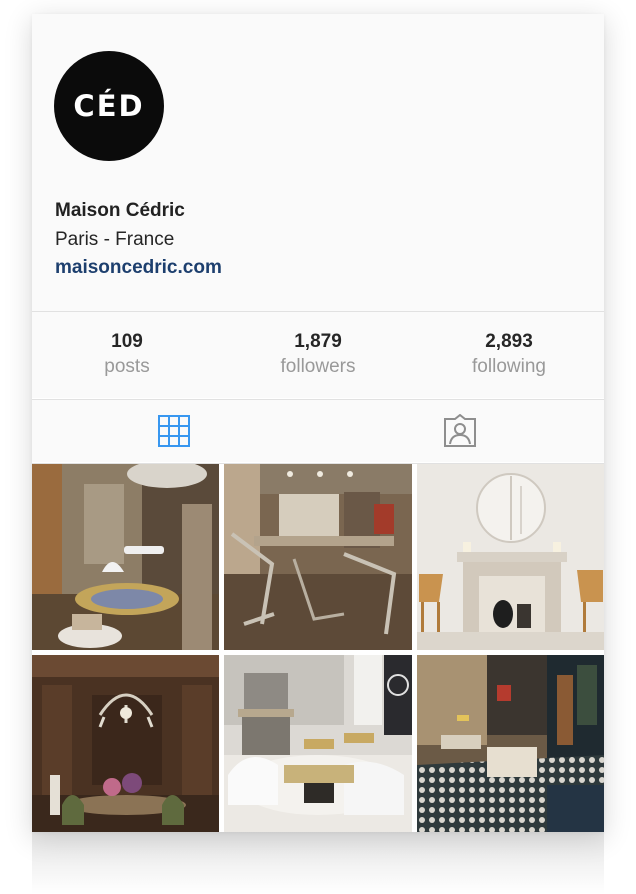 The height and width of the screenshot is (894, 636). I want to click on stat-following-label: following, so click(509, 366).